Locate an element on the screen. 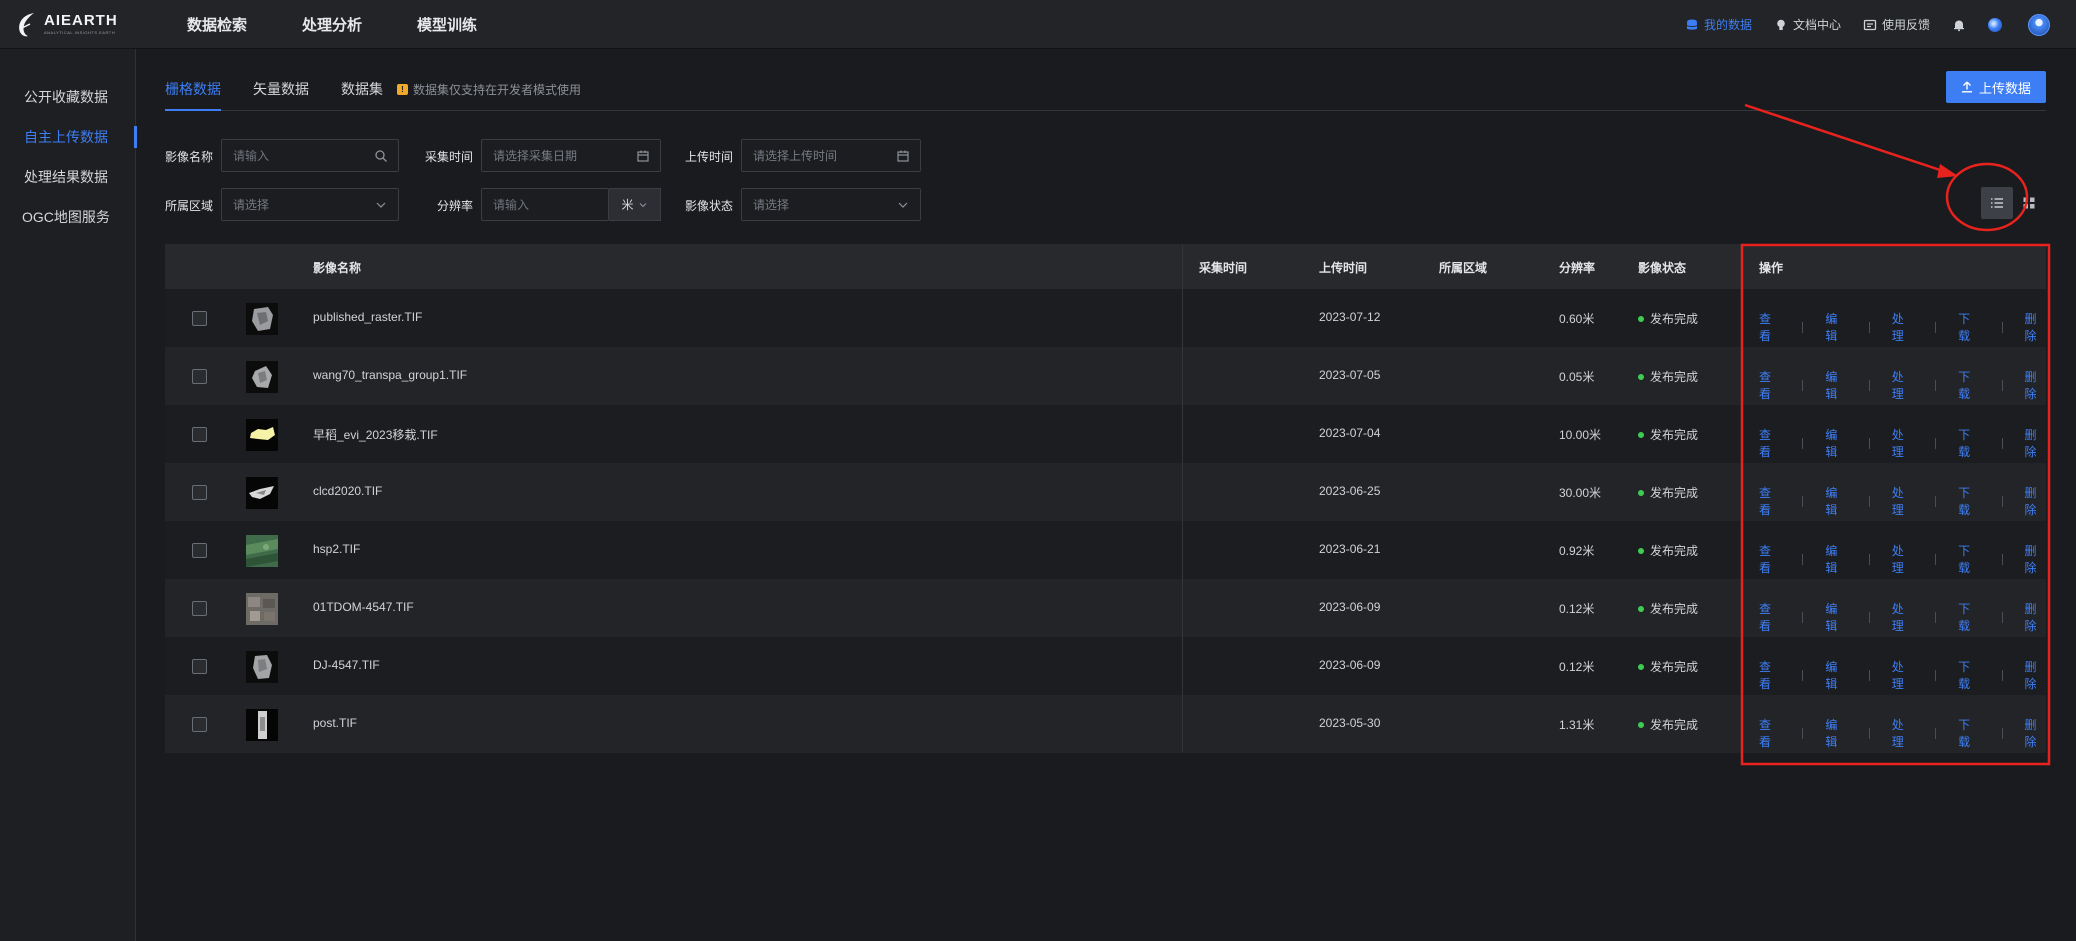 This screenshot has height=941, width=2076. row-name: 01TDOM-4547.TIF is located at coordinates (363, 607).